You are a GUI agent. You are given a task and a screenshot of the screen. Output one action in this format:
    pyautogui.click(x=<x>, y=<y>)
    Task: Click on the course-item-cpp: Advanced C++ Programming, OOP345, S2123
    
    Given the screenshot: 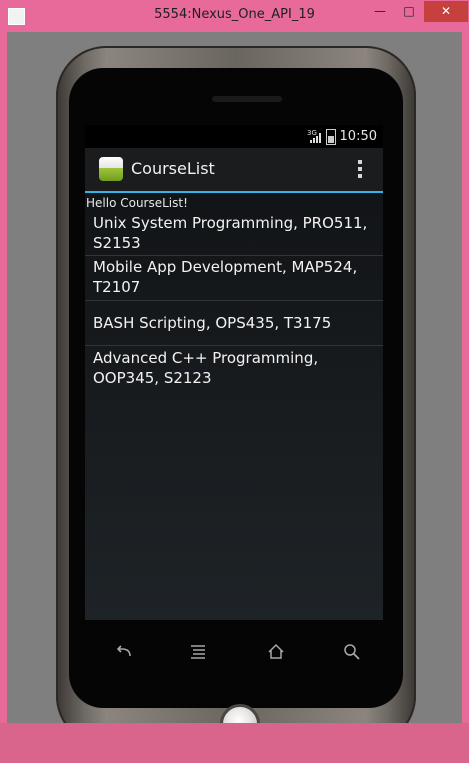 What is the action you would take?
    pyautogui.click(x=234, y=368)
    